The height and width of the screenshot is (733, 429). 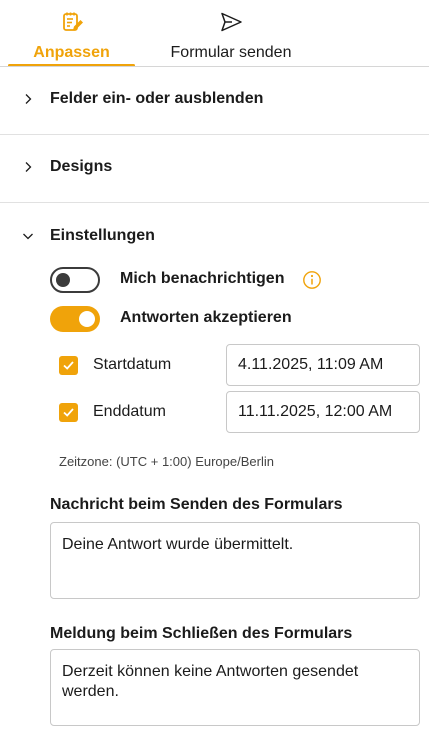 I want to click on timezone-text: Zeitzone: (UTC + 1:00) Europe/Berlin, so click(x=166, y=461).